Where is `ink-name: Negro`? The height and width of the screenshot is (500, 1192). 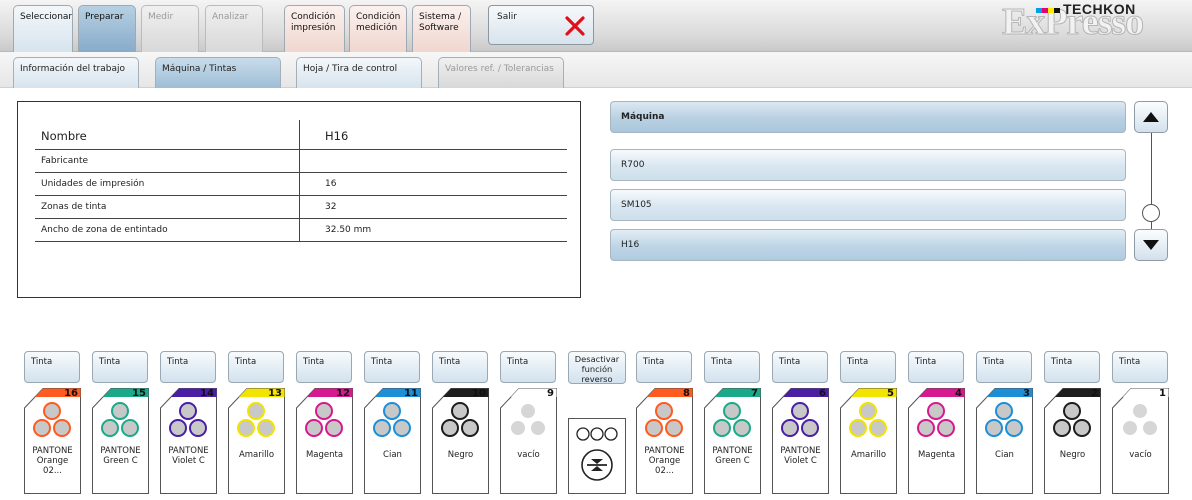
ink-name: Negro is located at coordinates (460, 455).